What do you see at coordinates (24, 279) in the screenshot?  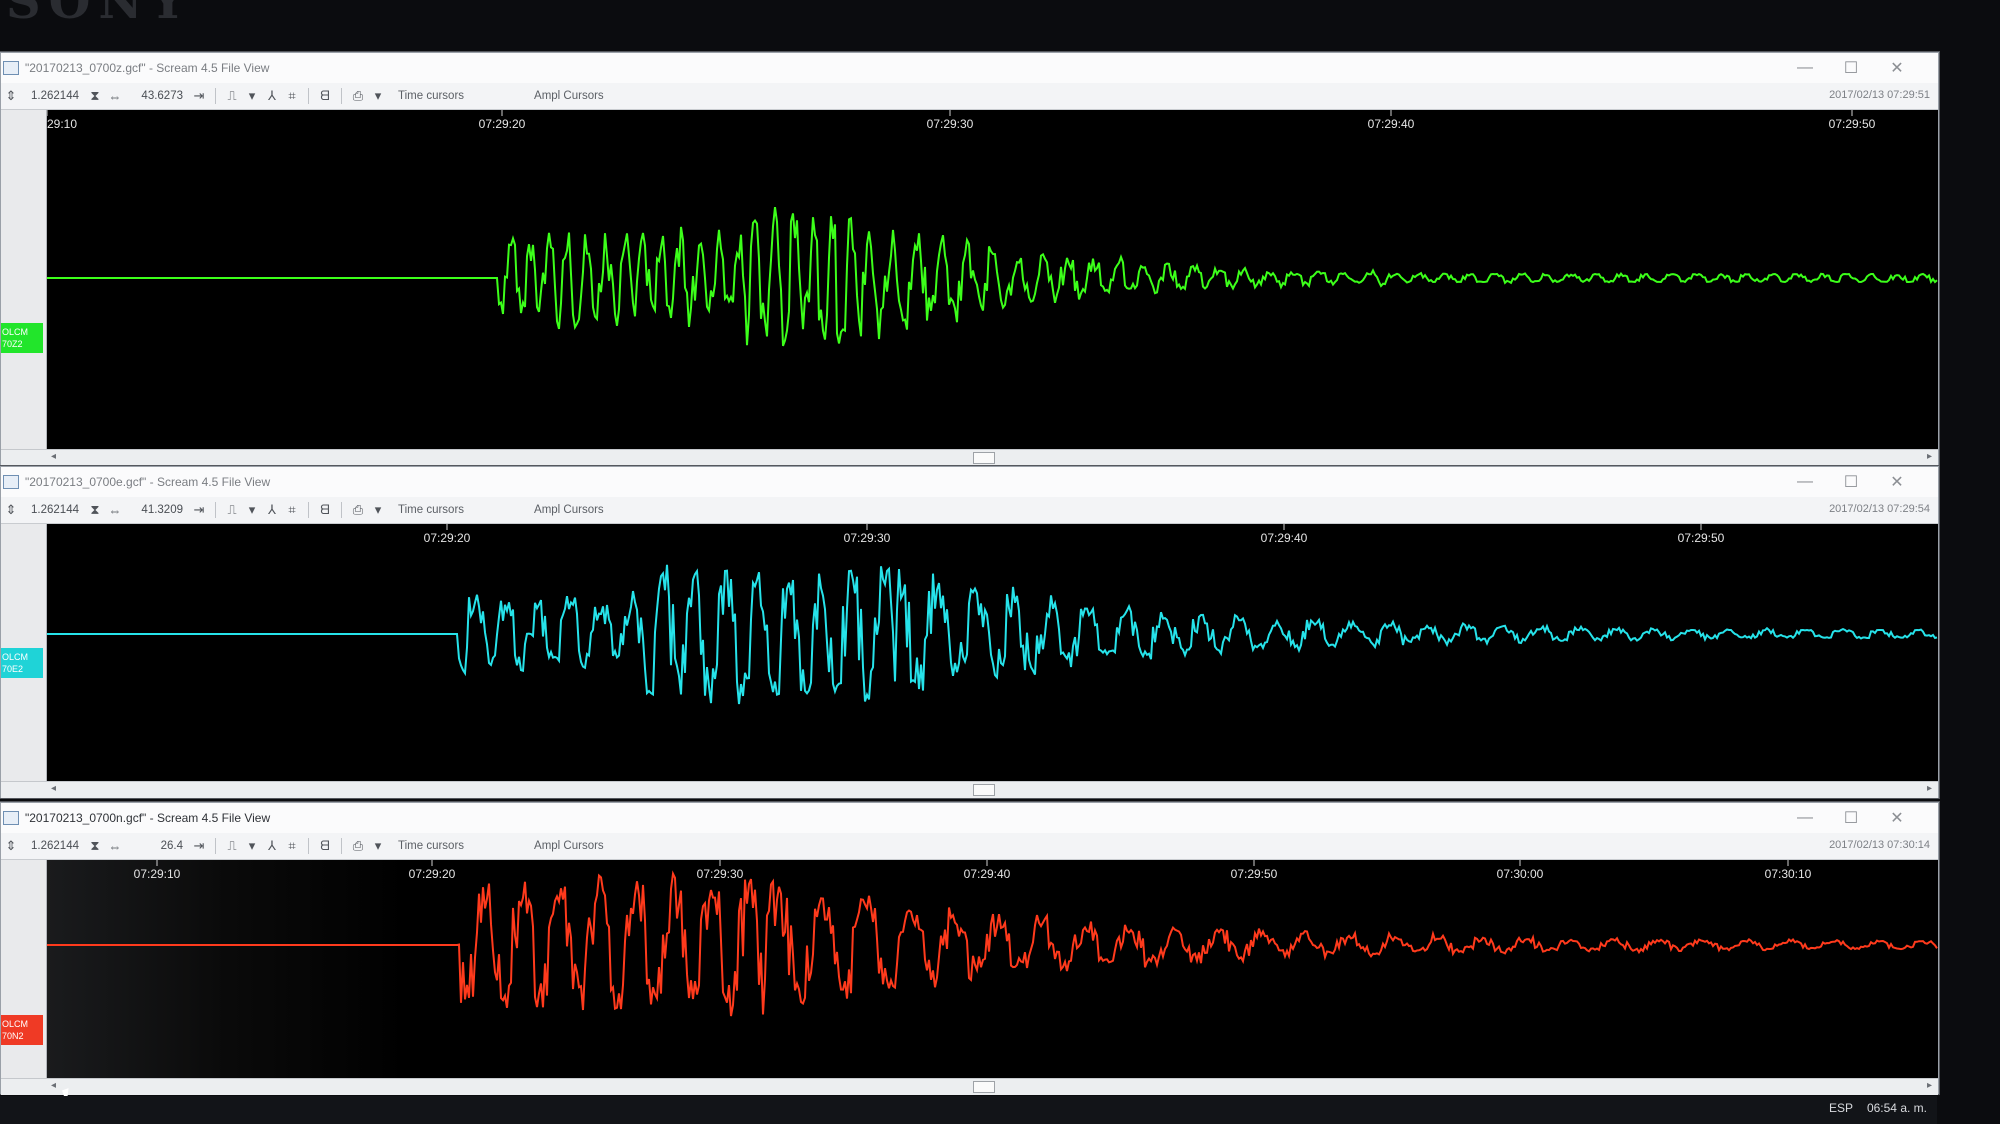 I see `channel-column: OLCM 70Z2` at bounding box center [24, 279].